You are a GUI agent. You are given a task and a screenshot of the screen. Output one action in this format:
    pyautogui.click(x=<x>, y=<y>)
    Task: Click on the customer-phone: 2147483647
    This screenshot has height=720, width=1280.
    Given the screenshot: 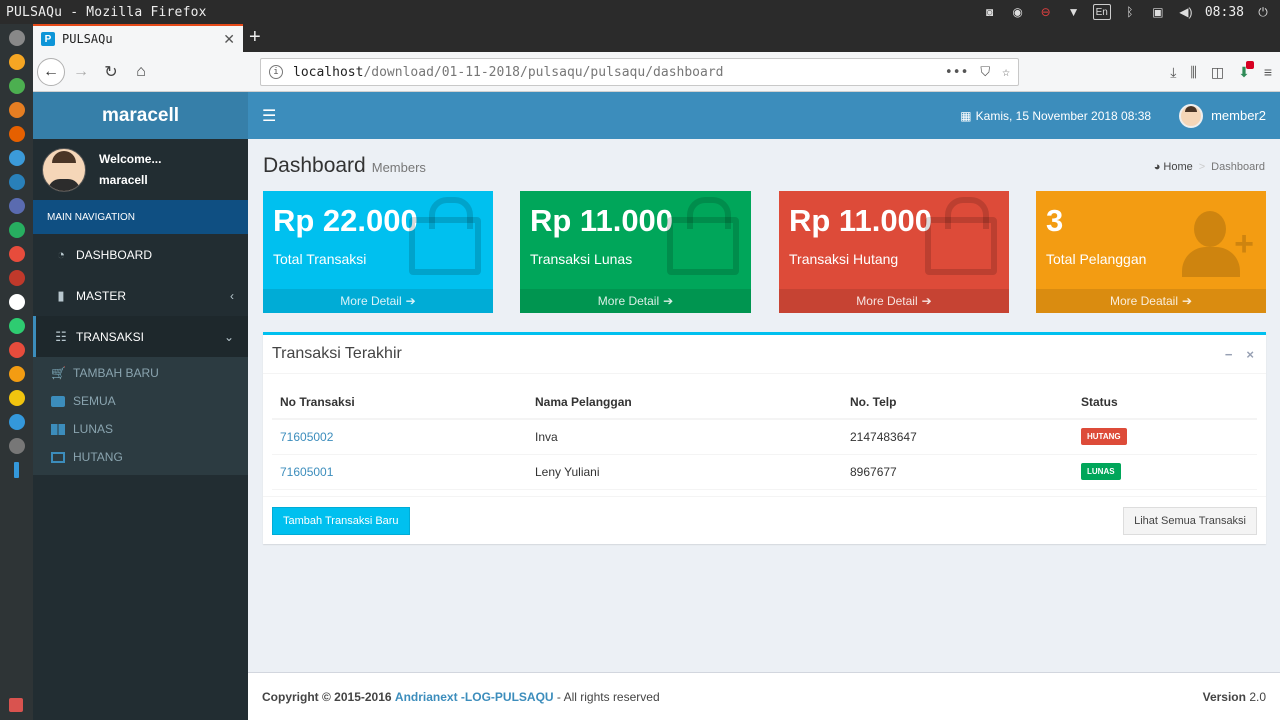 What is the action you would take?
    pyautogui.click(x=957, y=437)
    